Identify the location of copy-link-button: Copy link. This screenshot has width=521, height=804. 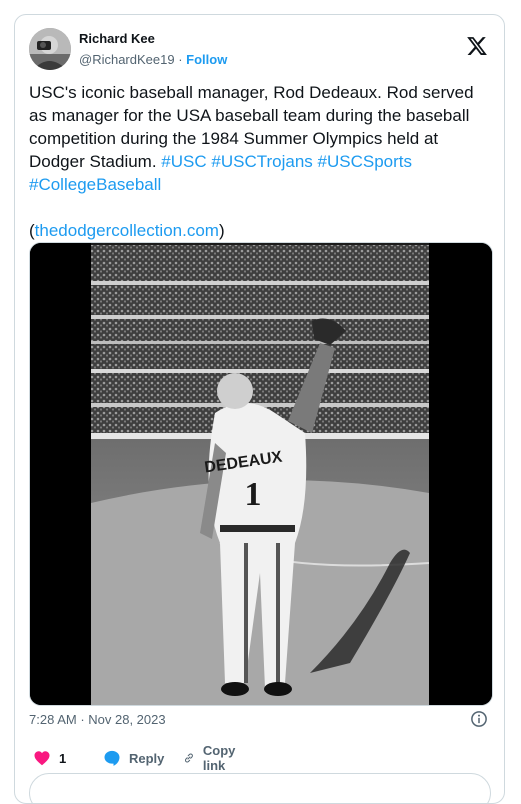
(212, 758).